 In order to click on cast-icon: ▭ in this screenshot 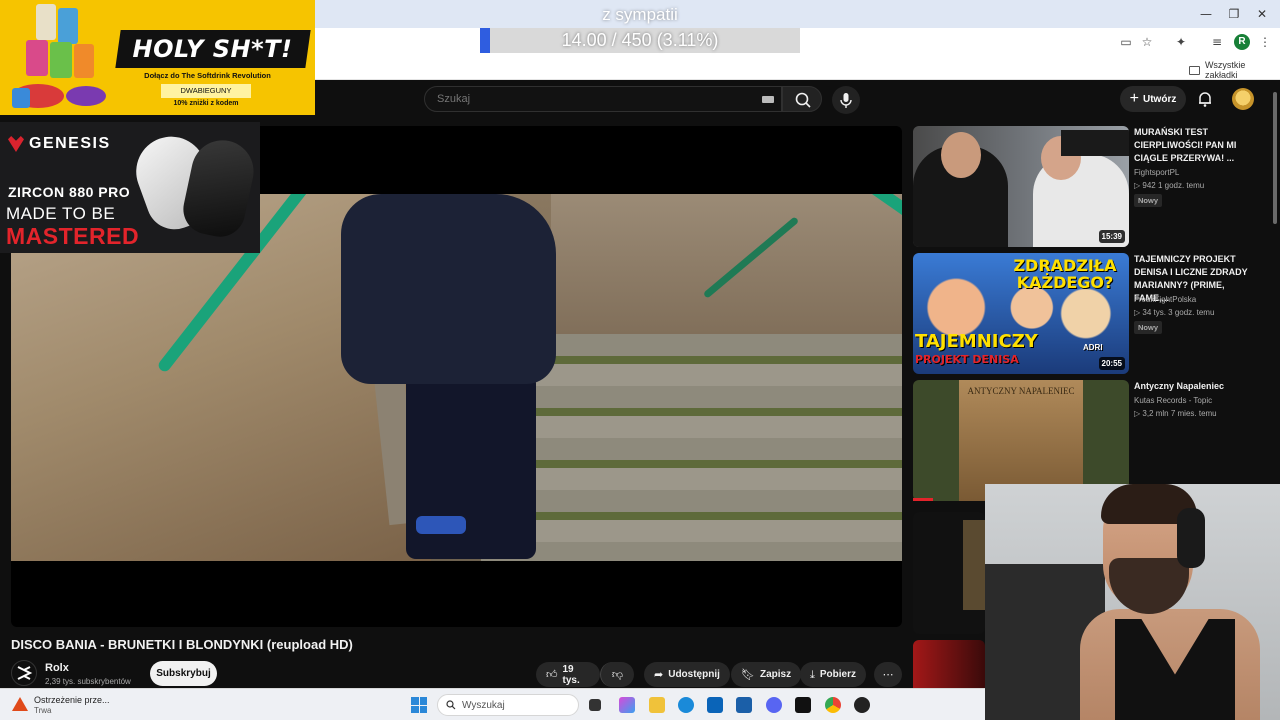, I will do `click(1126, 42)`.